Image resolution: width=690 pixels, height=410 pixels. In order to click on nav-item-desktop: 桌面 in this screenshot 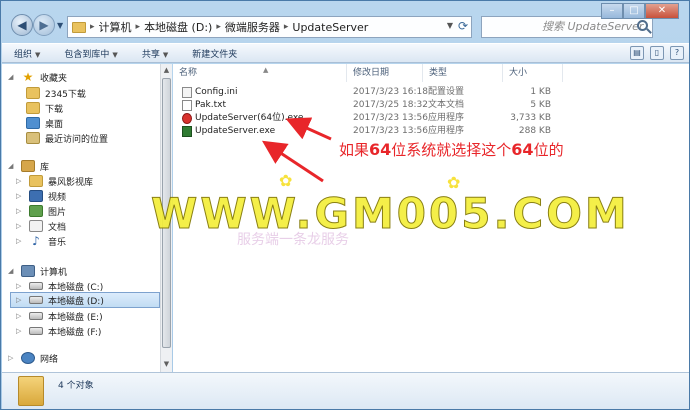, I will do `click(44, 123)`.